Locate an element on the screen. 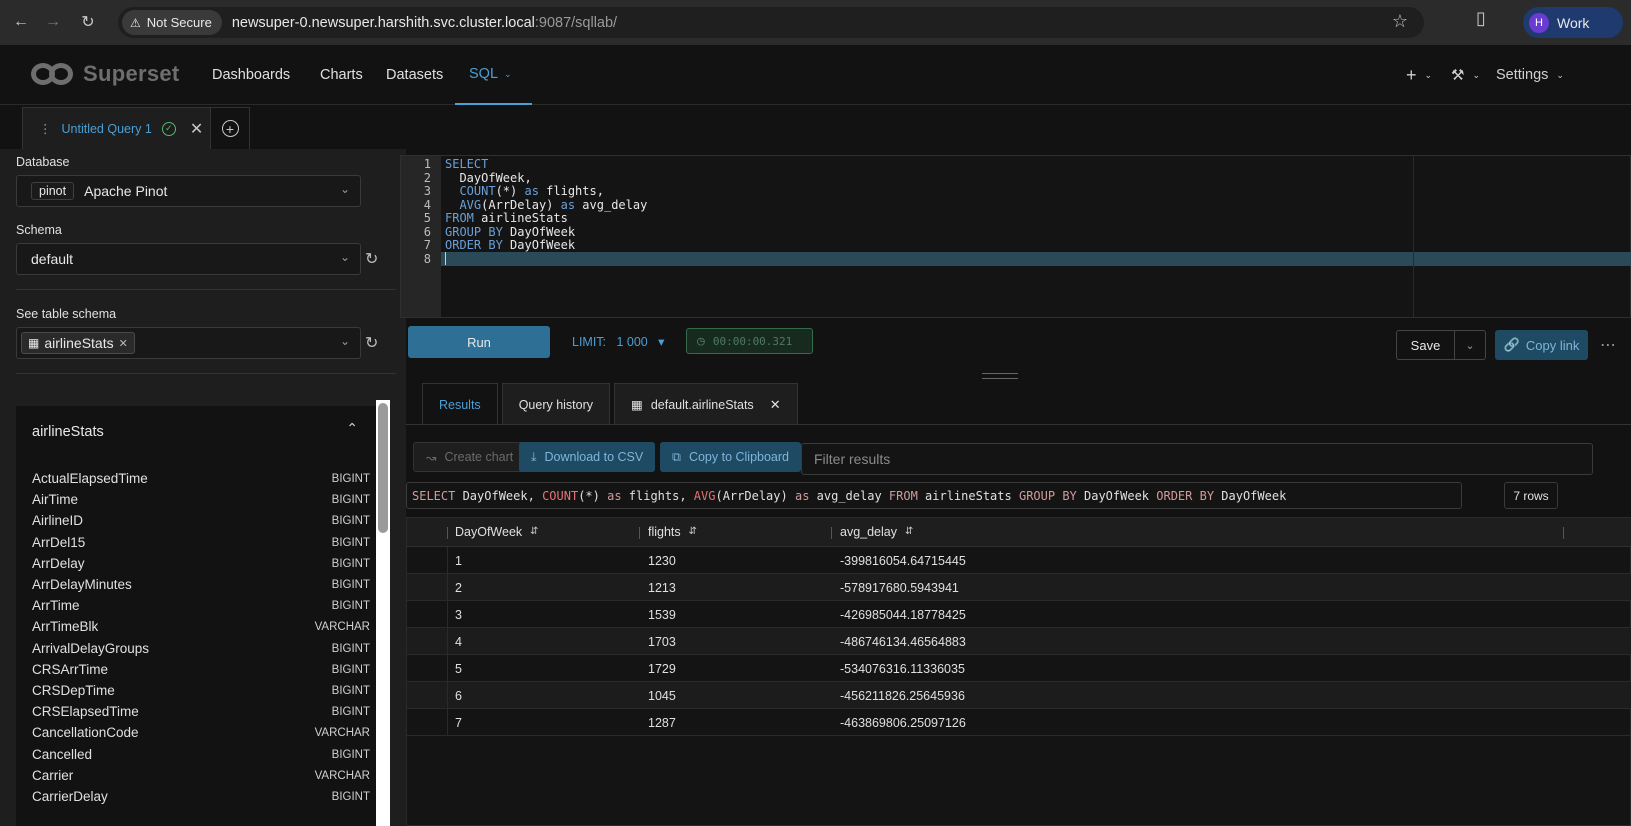 This screenshot has width=1631, height=826. schema-column-row: Cancelled BIGINT is located at coordinates (201, 757).